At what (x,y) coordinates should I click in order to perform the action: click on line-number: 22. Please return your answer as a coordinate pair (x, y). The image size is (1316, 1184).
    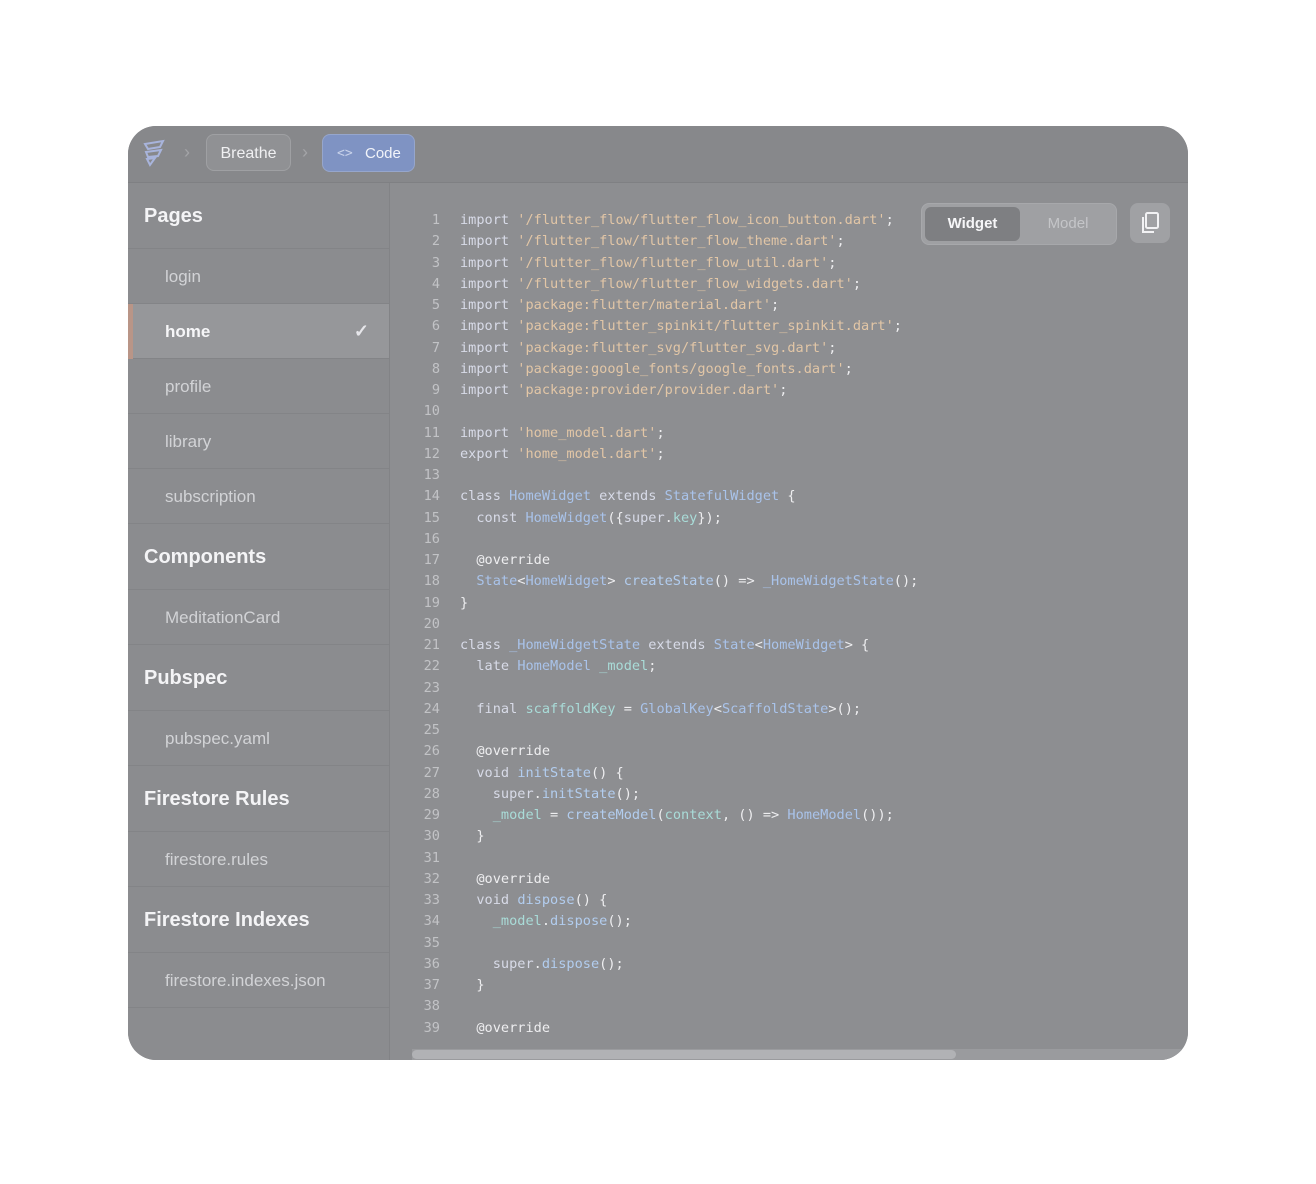
    Looking at the image, I should click on (431, 666).